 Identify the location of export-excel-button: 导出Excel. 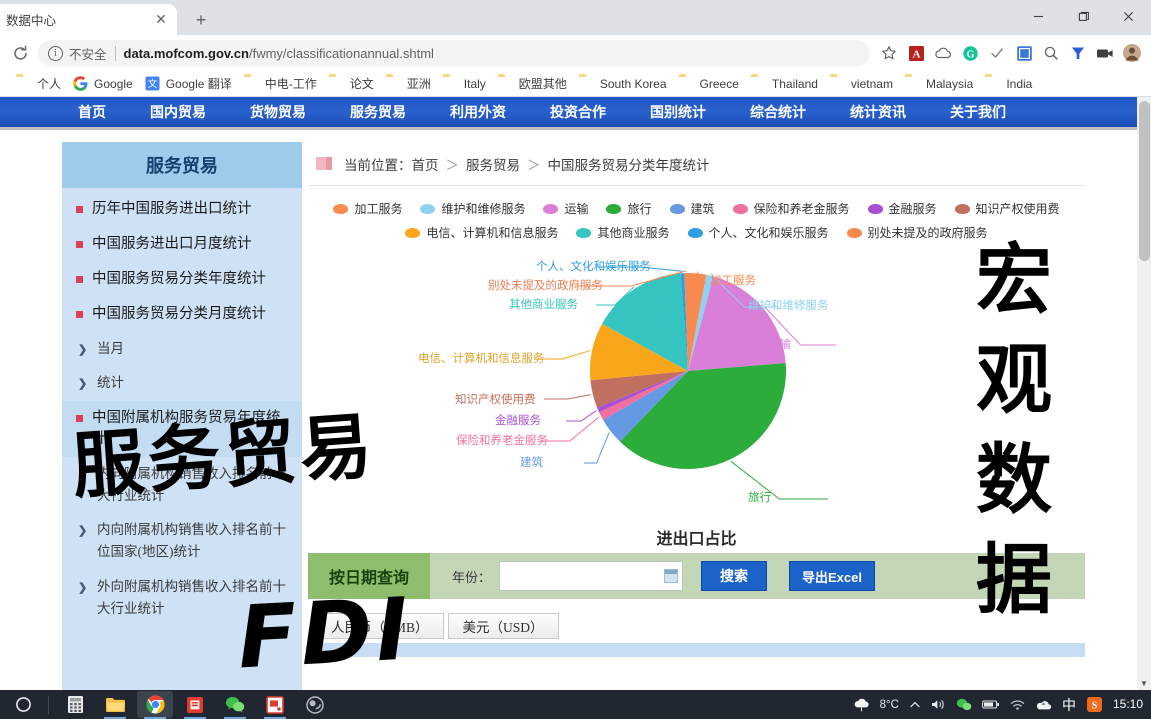
(832, 576).